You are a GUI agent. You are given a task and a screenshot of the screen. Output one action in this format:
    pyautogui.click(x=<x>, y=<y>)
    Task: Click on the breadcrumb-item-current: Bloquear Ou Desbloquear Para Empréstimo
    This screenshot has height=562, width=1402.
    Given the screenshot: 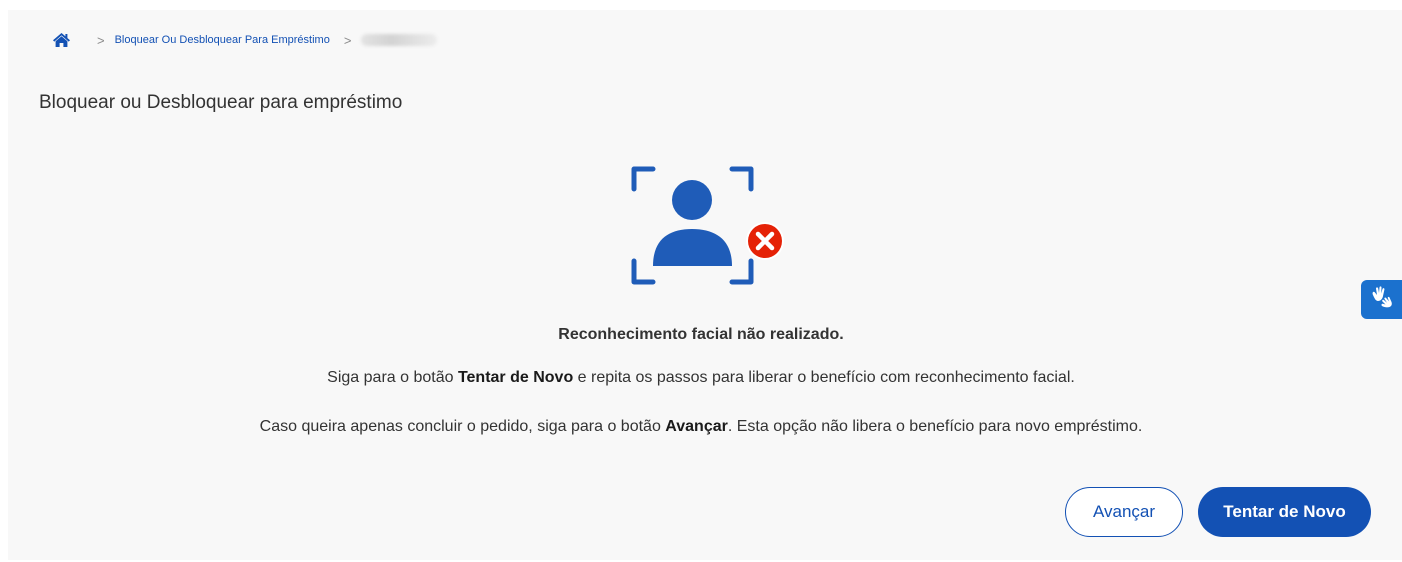 What is the action you would take?
    pyautogui.click(x=222, y=40)
    